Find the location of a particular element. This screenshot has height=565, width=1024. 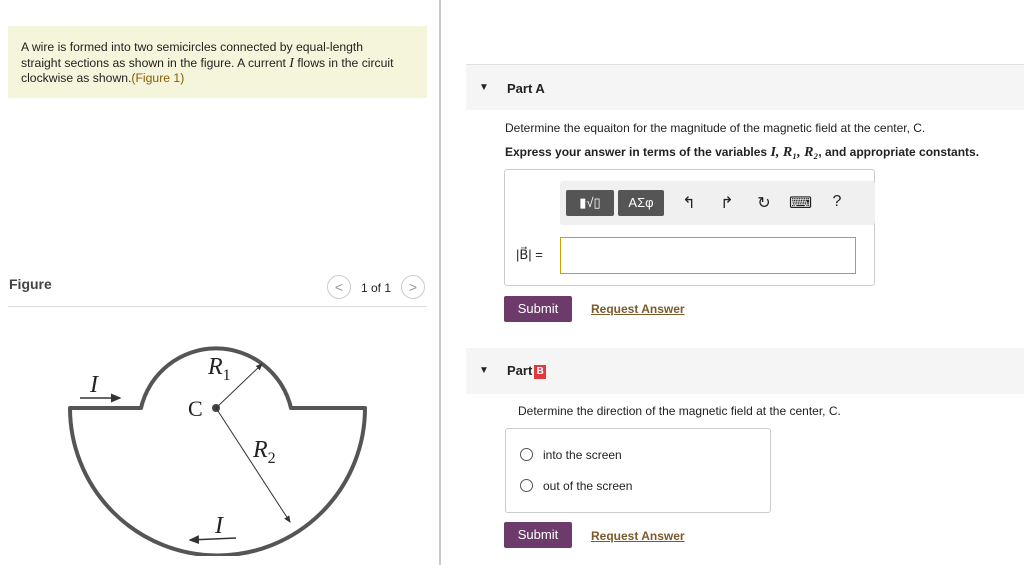

undo-icon: ↰ is located at coordinates (689, 203).